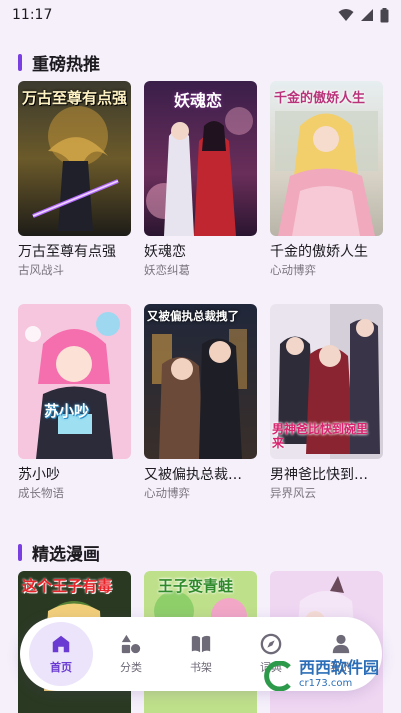 This screenshot has width=401, height=713. Describe the element at coordinates (131, 667) in the screenshot. I see `nav-label-category: 分类` at that location.